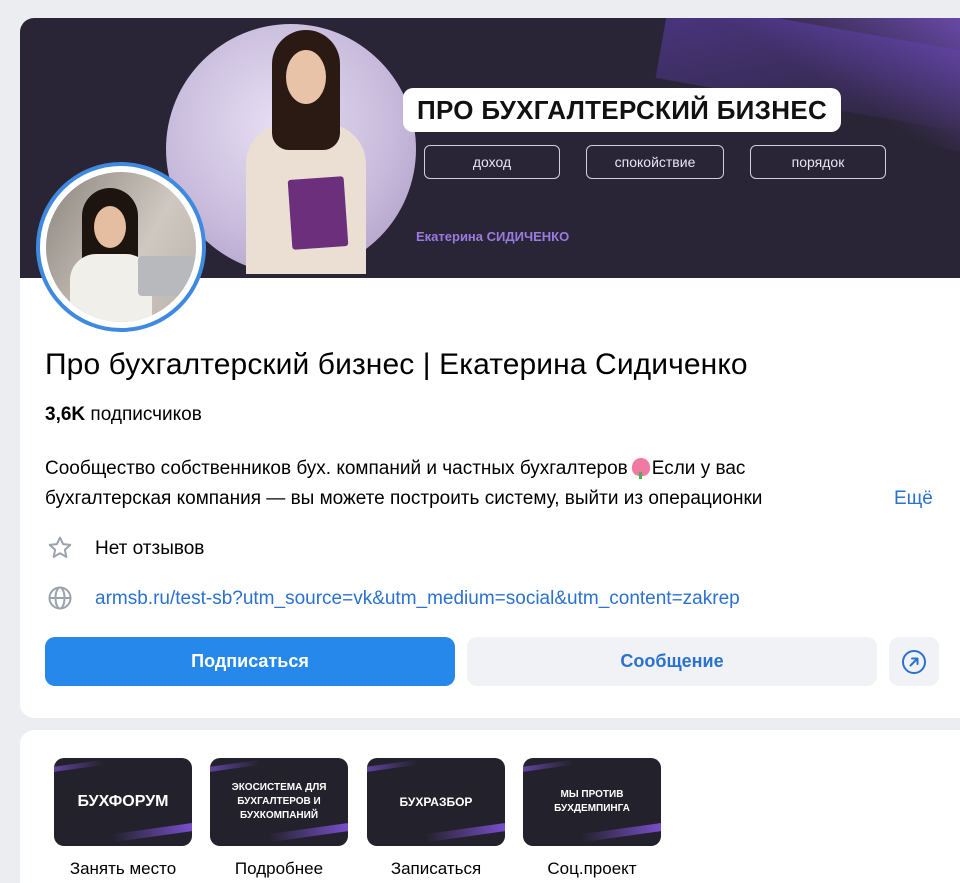  Describe the element at coordinates (818, 162) in the screenshot. I see `cover-pill-order: порядок` at that location.